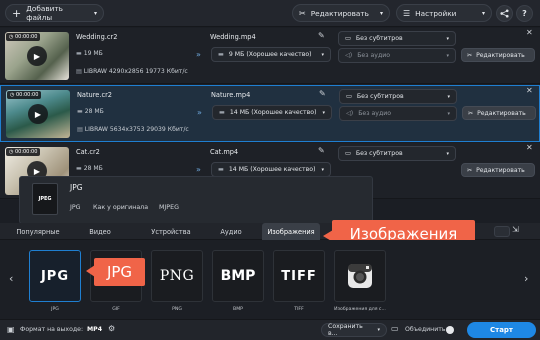  I want to click on start-button: Старт, so click(501, 330).